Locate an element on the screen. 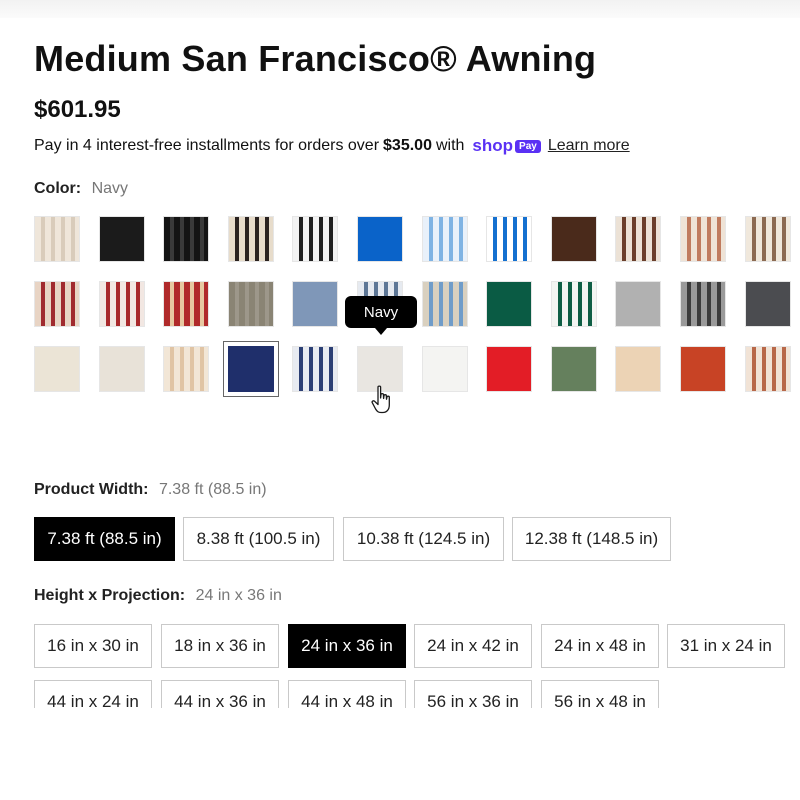  width-label-row: Product Width: 7.38 ft (88.5 in) is located at coordinates (150, 490).